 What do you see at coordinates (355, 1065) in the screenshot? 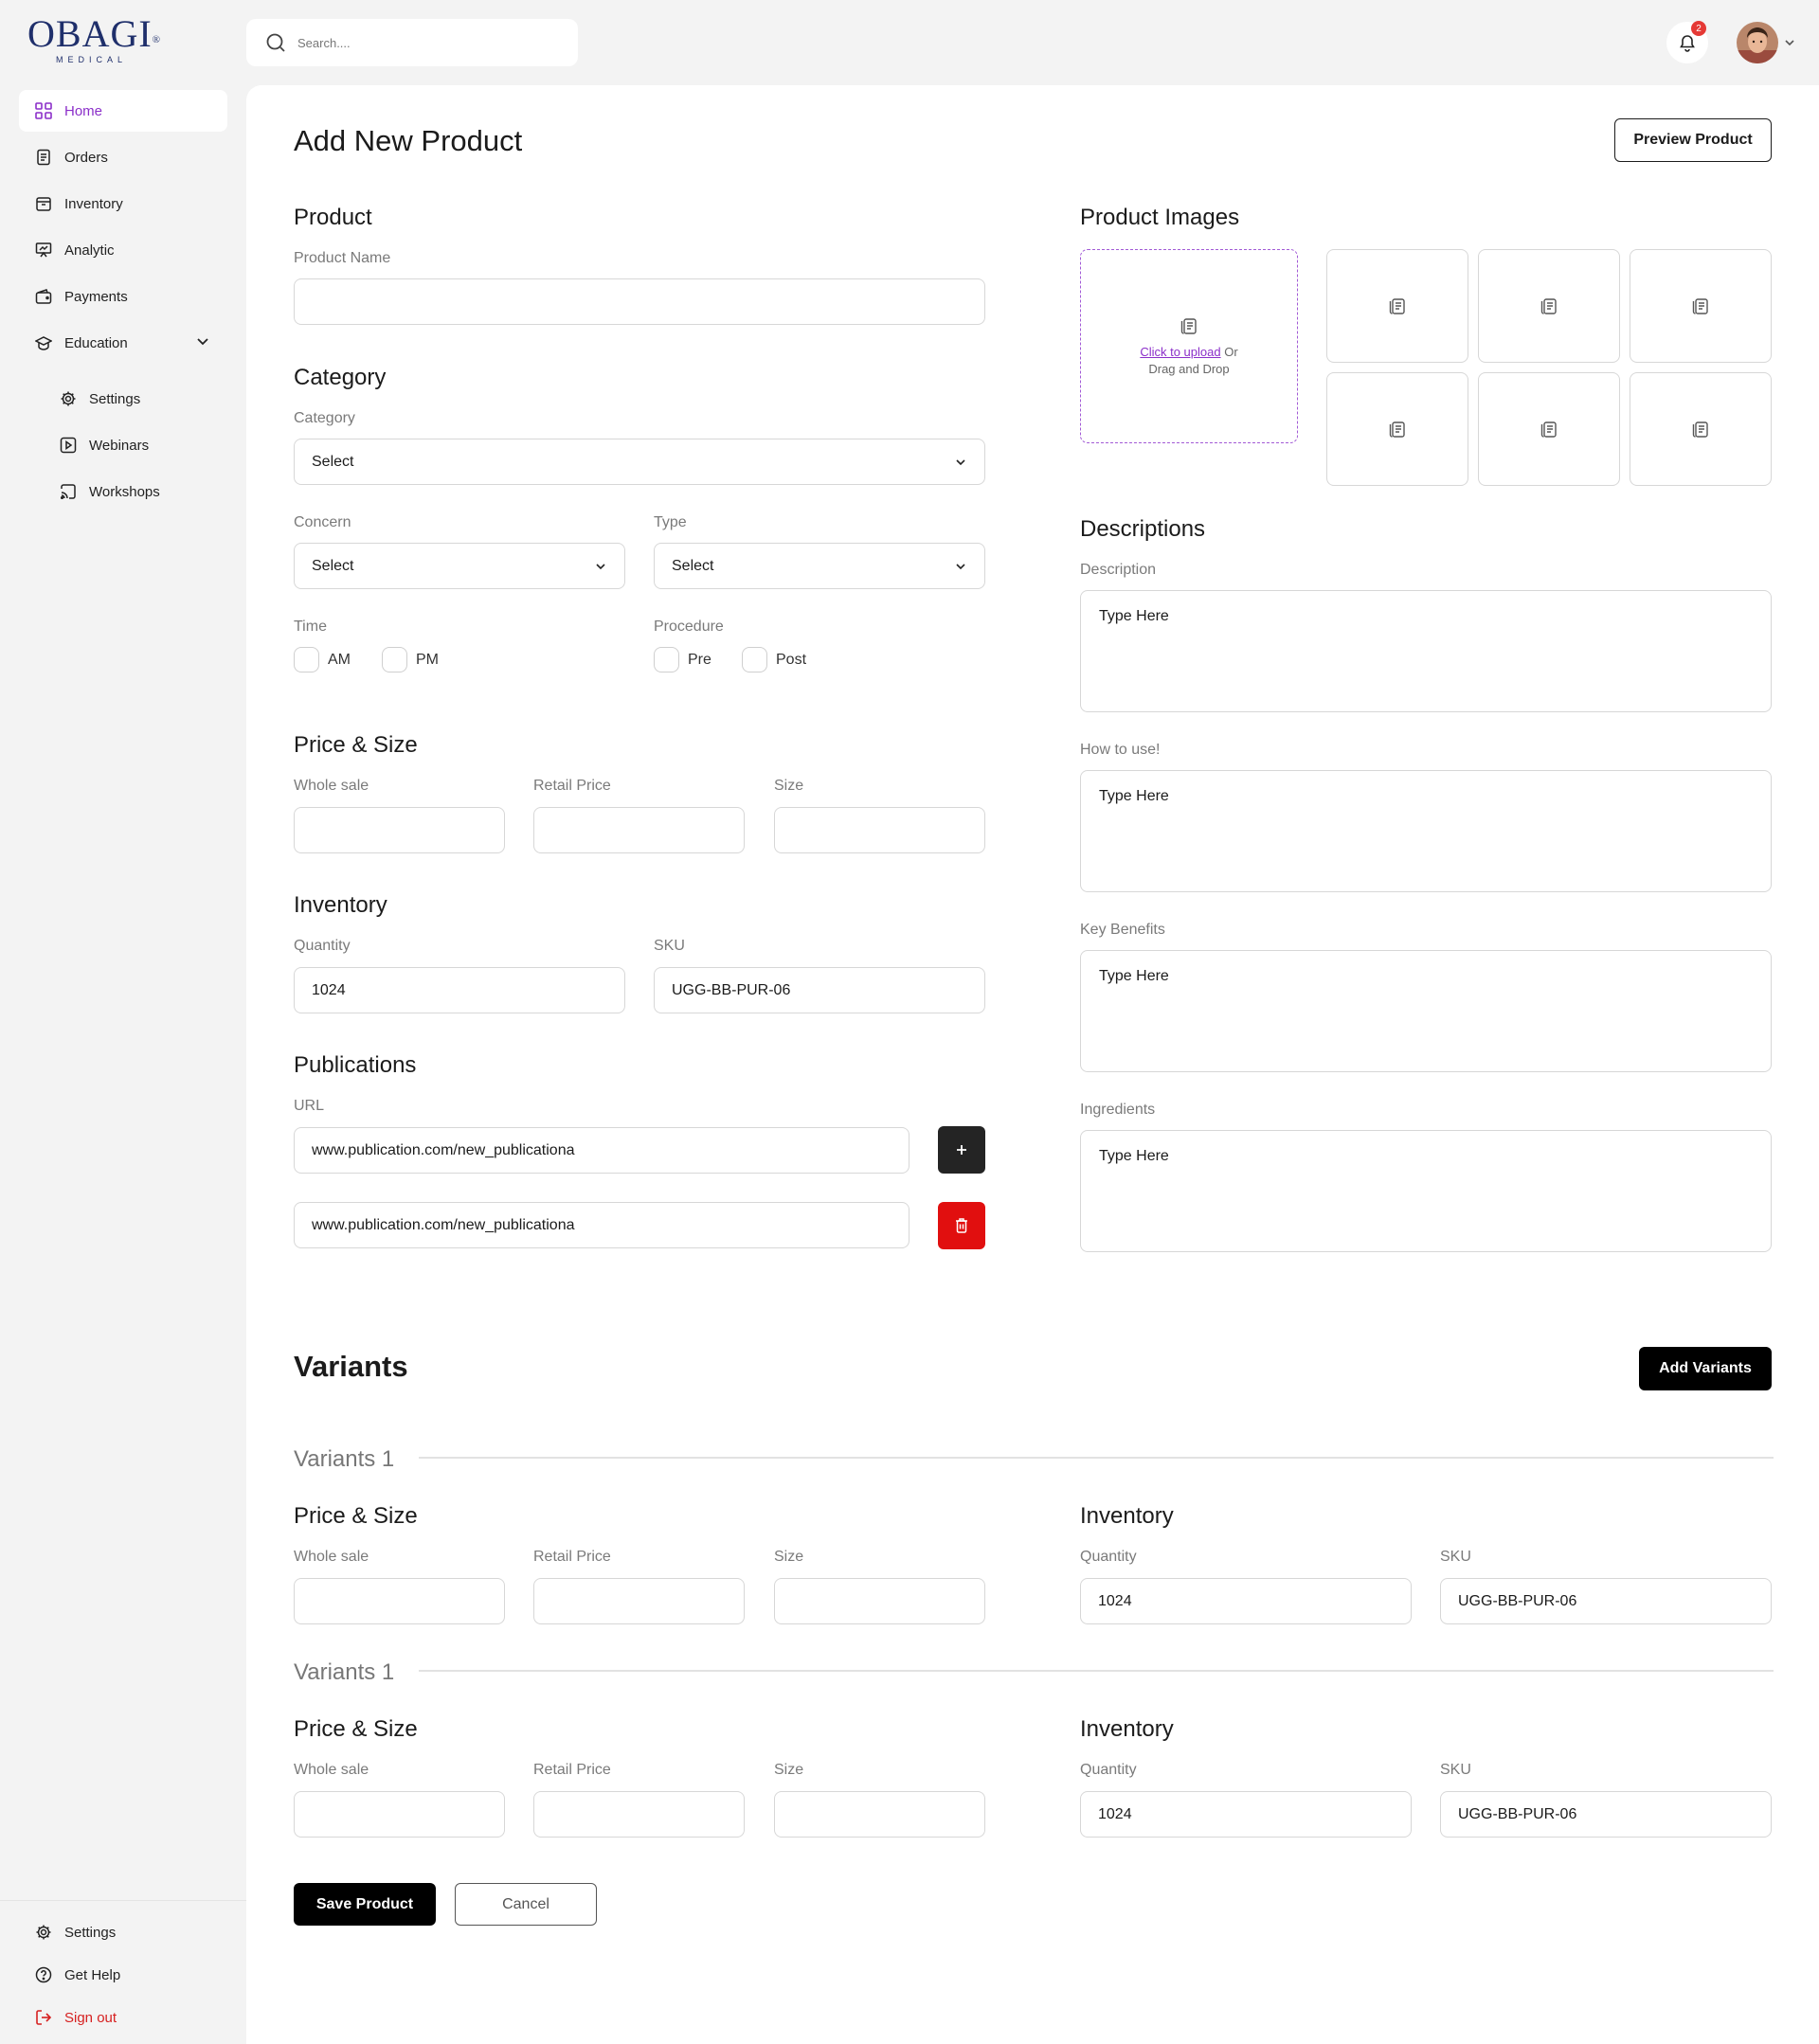
I see `publications-heading: Publications` at bounding box center [355, 1065].